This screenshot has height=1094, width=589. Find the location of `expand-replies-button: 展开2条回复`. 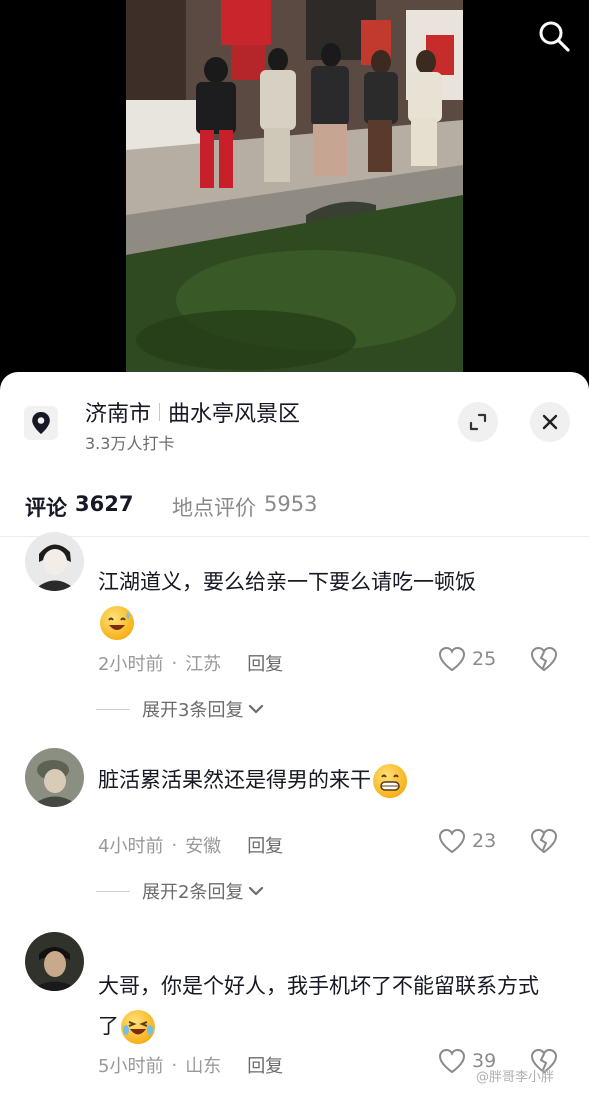

expand-replies-button: 展开2条回复 is located at coordinates (180, 891).